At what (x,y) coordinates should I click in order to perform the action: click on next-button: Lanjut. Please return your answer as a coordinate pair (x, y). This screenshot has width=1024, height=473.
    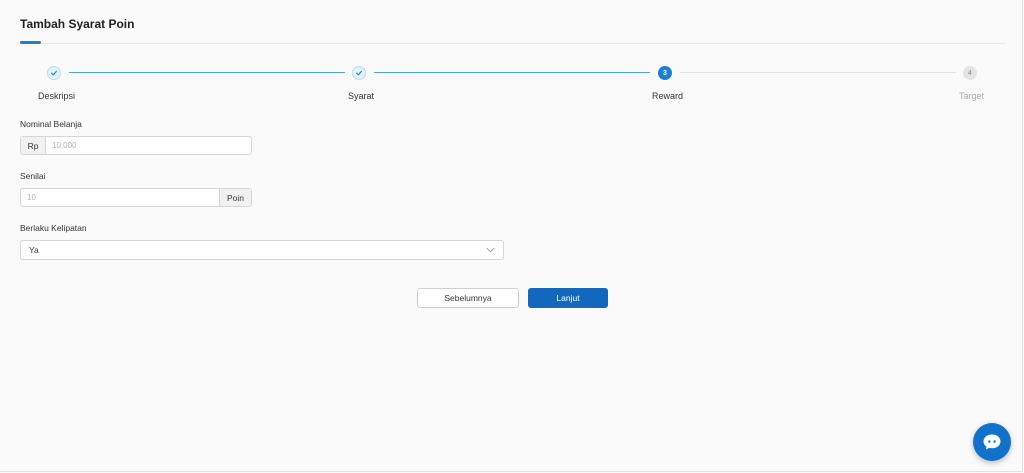
    Looking at the image, I should click on (568, 298).